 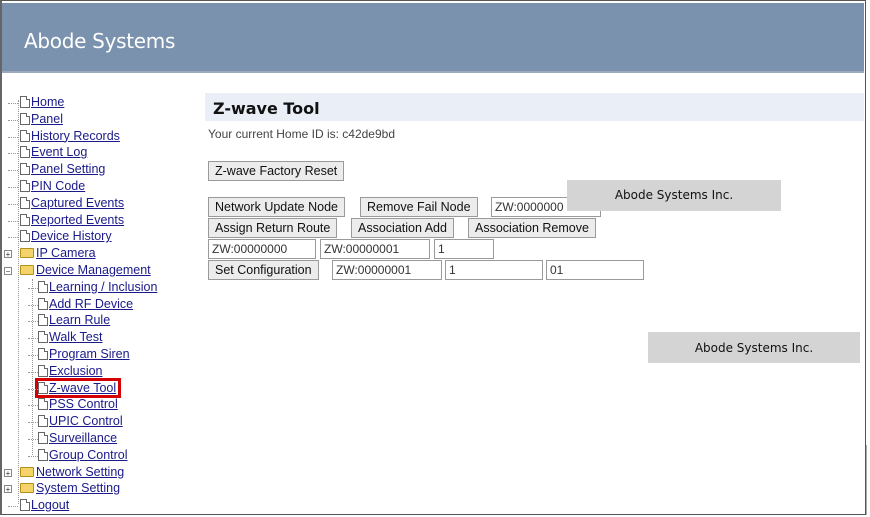 What do you see at coordinates (99, 102) in the screenshot?
I see `sidebar-item-home: Home` at bounding box center [99, 102].